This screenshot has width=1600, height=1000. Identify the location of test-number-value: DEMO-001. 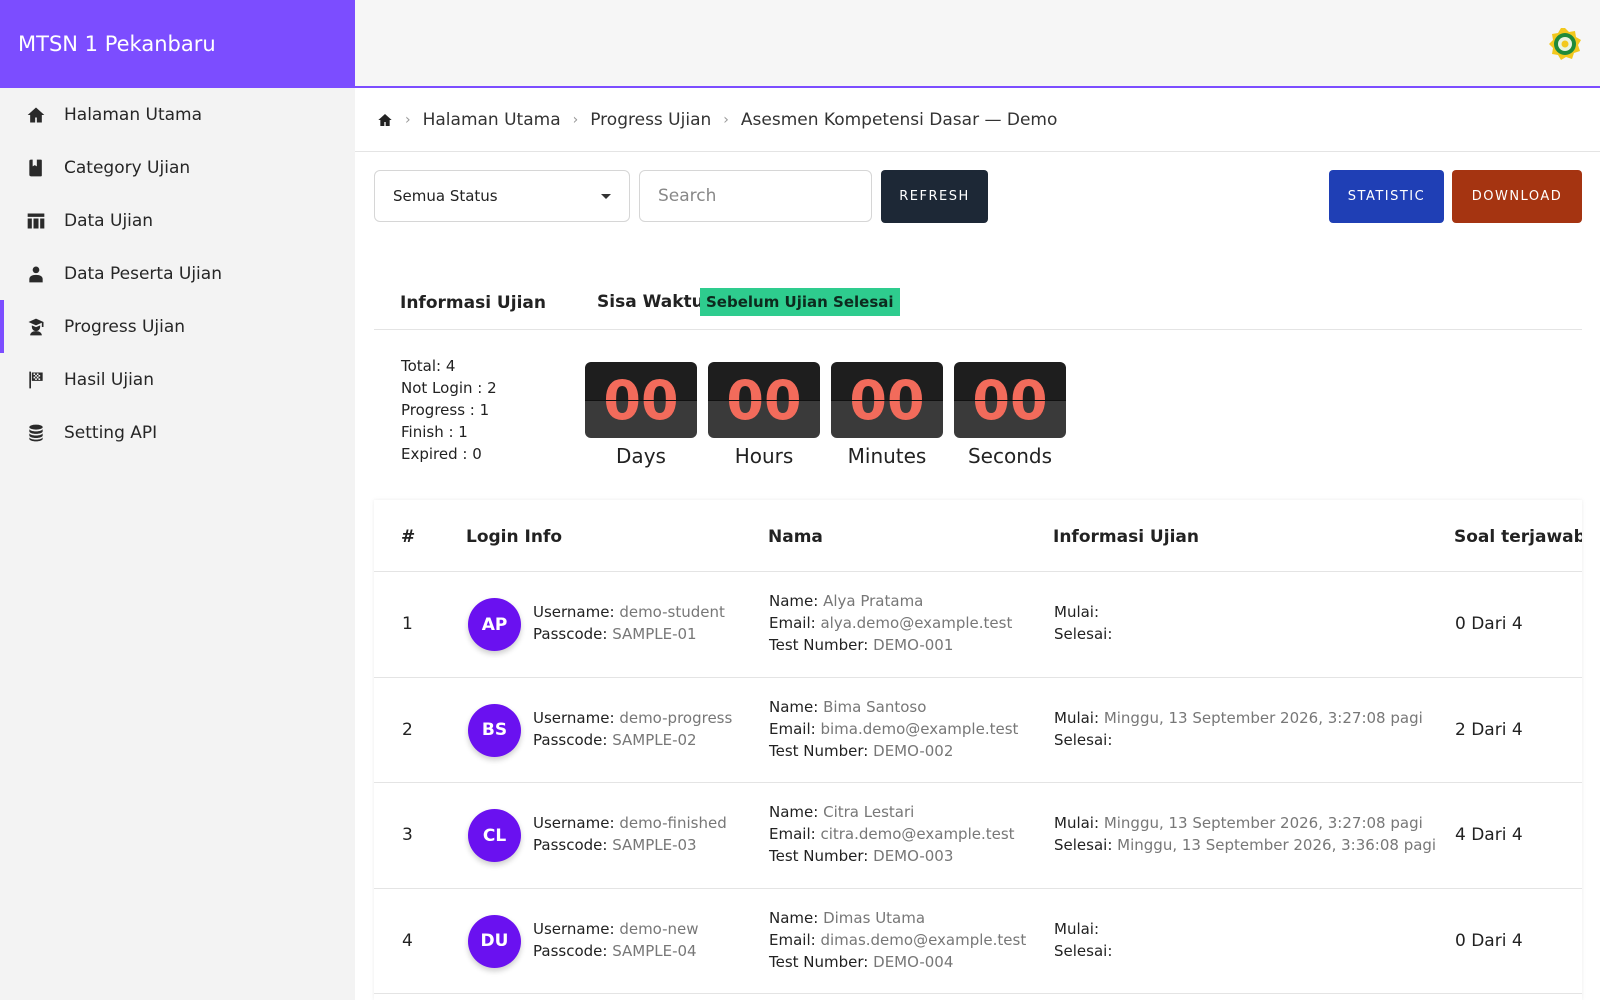
(913, 645).